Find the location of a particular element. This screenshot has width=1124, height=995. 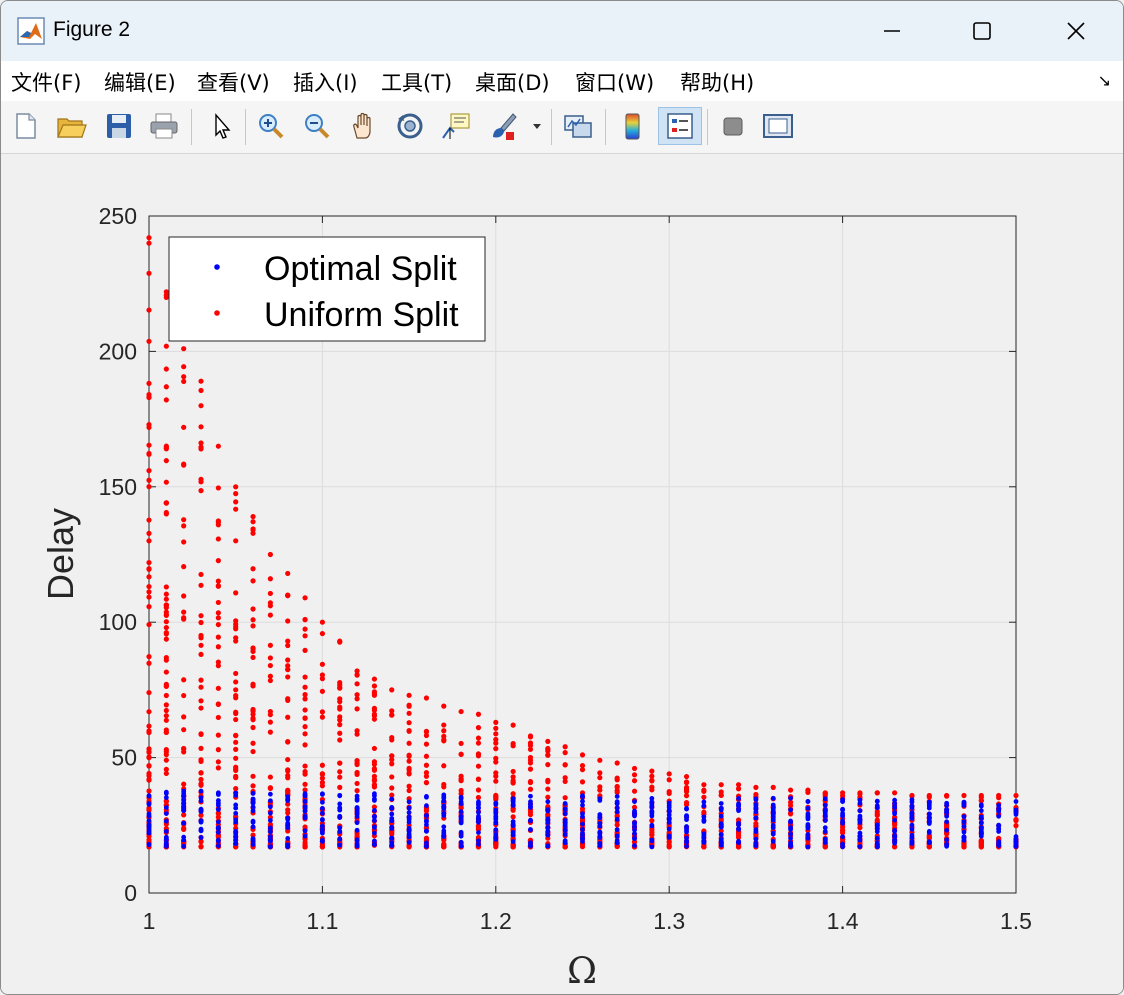

zoom-out-button is located at coordinates (317, 126).